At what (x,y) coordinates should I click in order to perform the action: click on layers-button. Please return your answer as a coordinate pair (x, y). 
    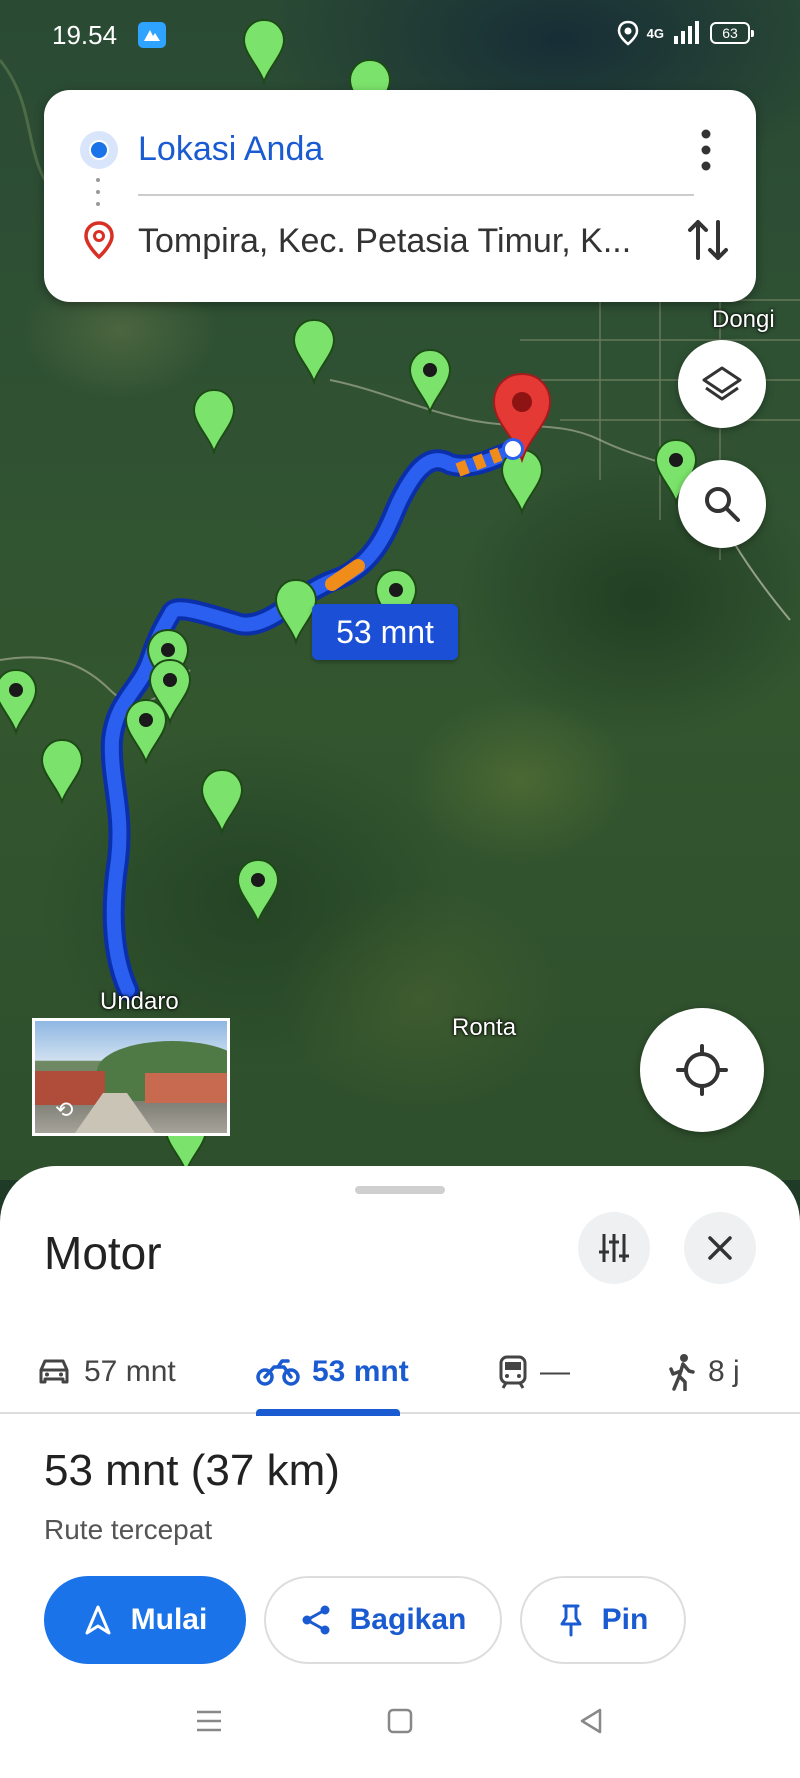
    Looking at the image, I should click on (722, 384).